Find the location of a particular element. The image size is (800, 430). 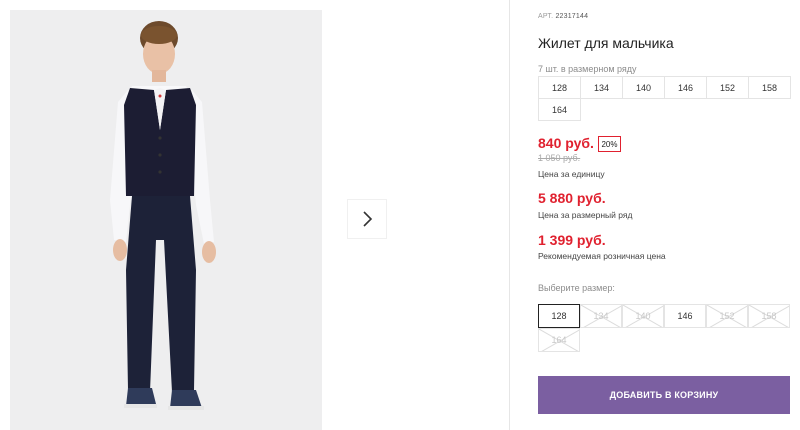

range-size-cell: 158 is located at coordinates (769, 87).